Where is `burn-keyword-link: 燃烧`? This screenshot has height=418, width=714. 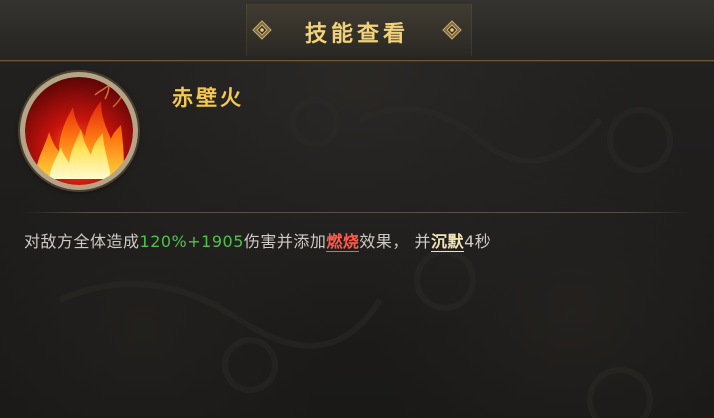 burn-keyword-link: 燃烧 is located at coordinates (343, 242).